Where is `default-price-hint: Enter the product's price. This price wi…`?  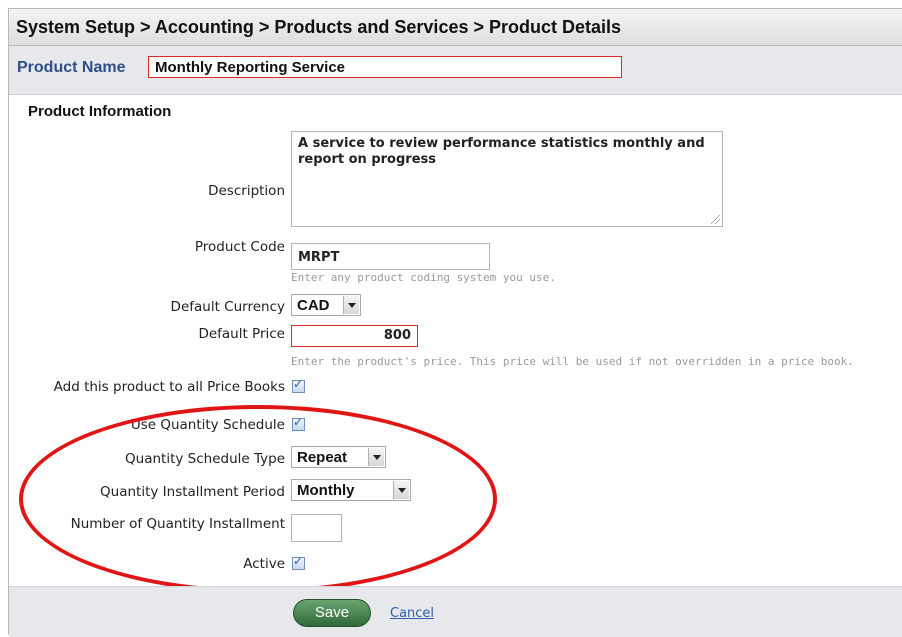
default-price-hint: Enter the product's price. This price wi… is located at coordinates (572, 361).